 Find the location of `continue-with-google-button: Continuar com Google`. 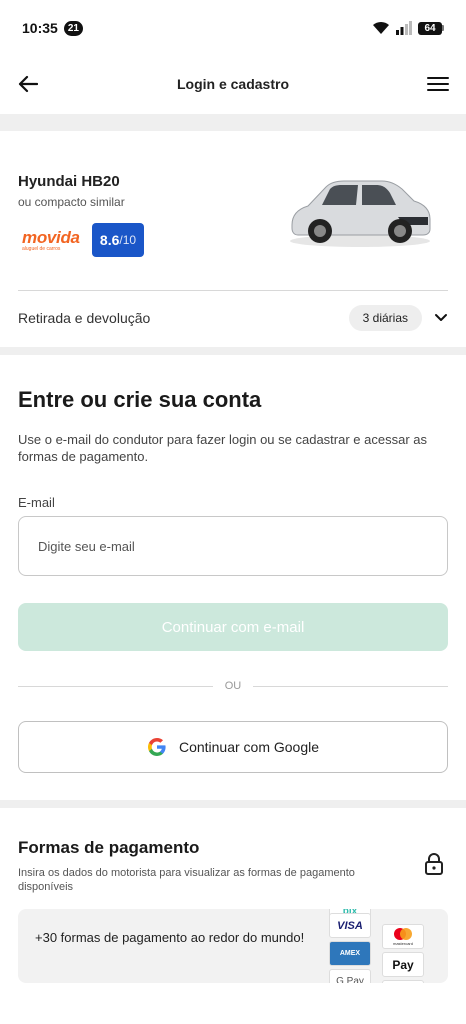

continue-with-google-button: Continuar com Google is located at coordinates (233, 747).